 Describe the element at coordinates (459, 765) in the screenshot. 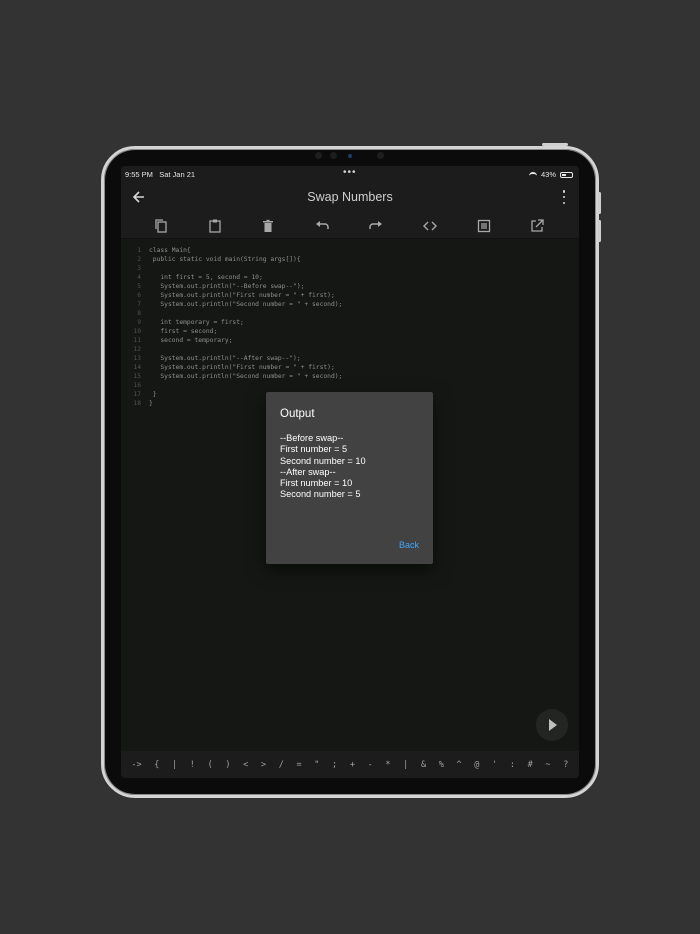

I see `symbol-key: ^` at that location.